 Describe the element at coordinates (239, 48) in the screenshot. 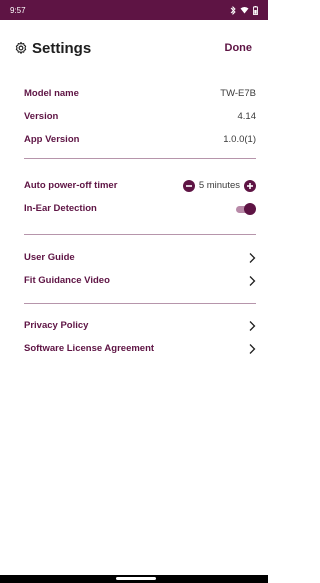

I see `done-button: Done` at that location.